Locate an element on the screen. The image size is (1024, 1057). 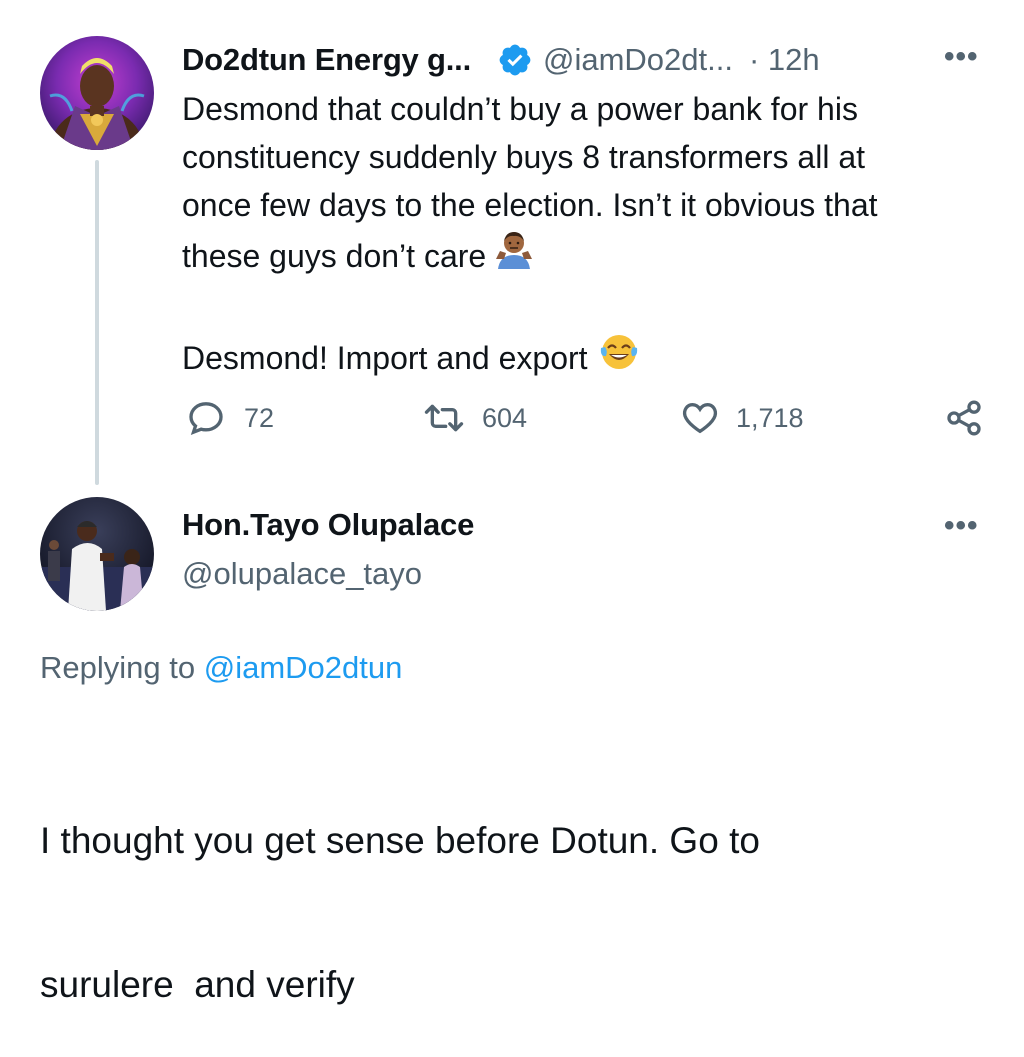
reply-text-line: surulere and verify is located at coordinates (197, 984).